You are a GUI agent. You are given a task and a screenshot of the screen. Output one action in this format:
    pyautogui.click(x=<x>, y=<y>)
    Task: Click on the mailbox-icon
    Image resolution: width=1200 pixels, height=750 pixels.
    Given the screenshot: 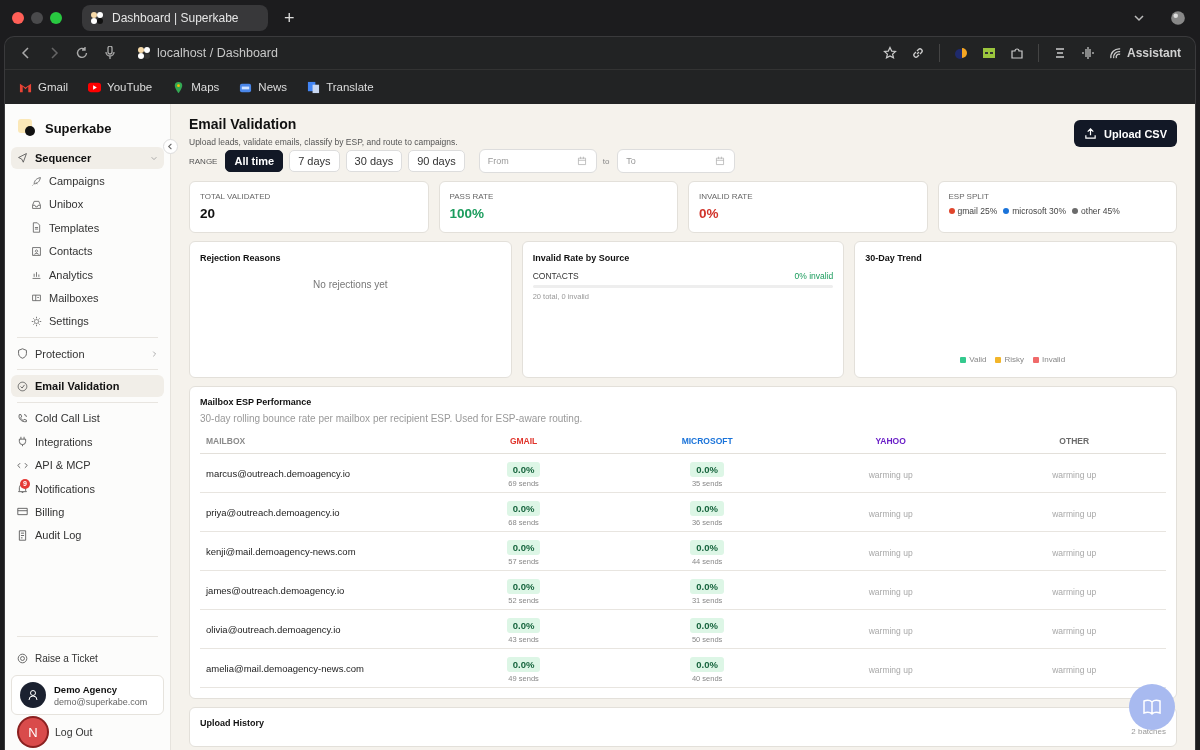 What is the action you would take?
    pyautogui.click(x=36, y=298)
    